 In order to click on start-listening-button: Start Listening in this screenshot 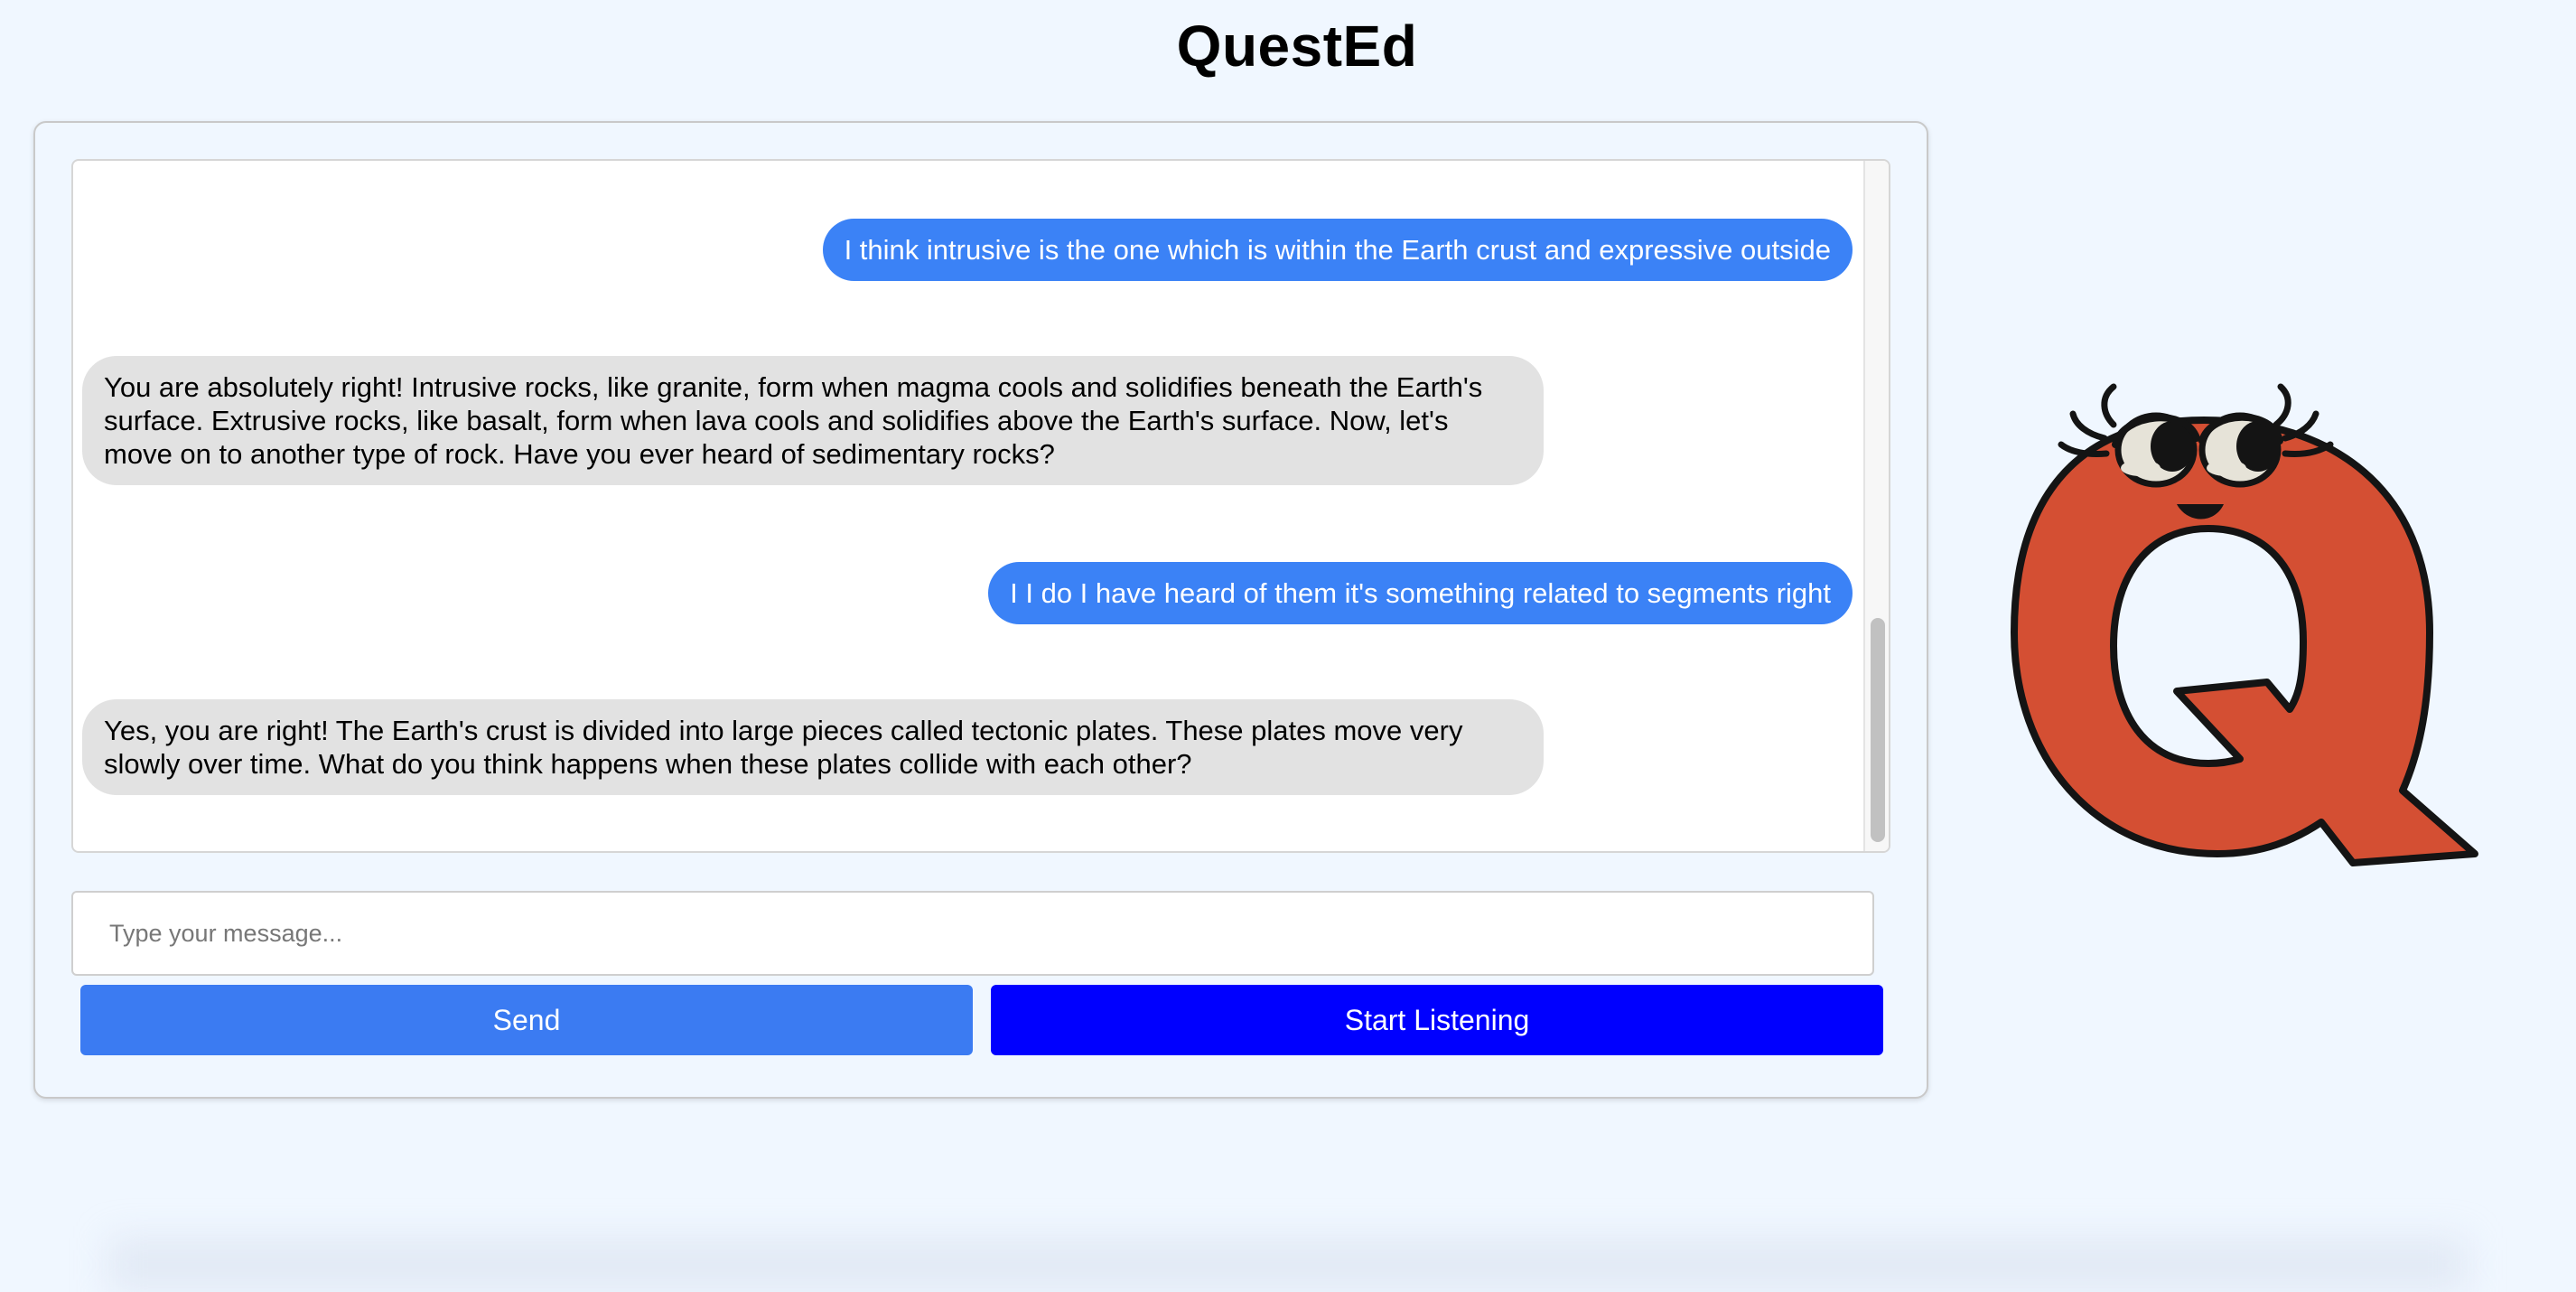, I will do `click(1437, 1020)`.